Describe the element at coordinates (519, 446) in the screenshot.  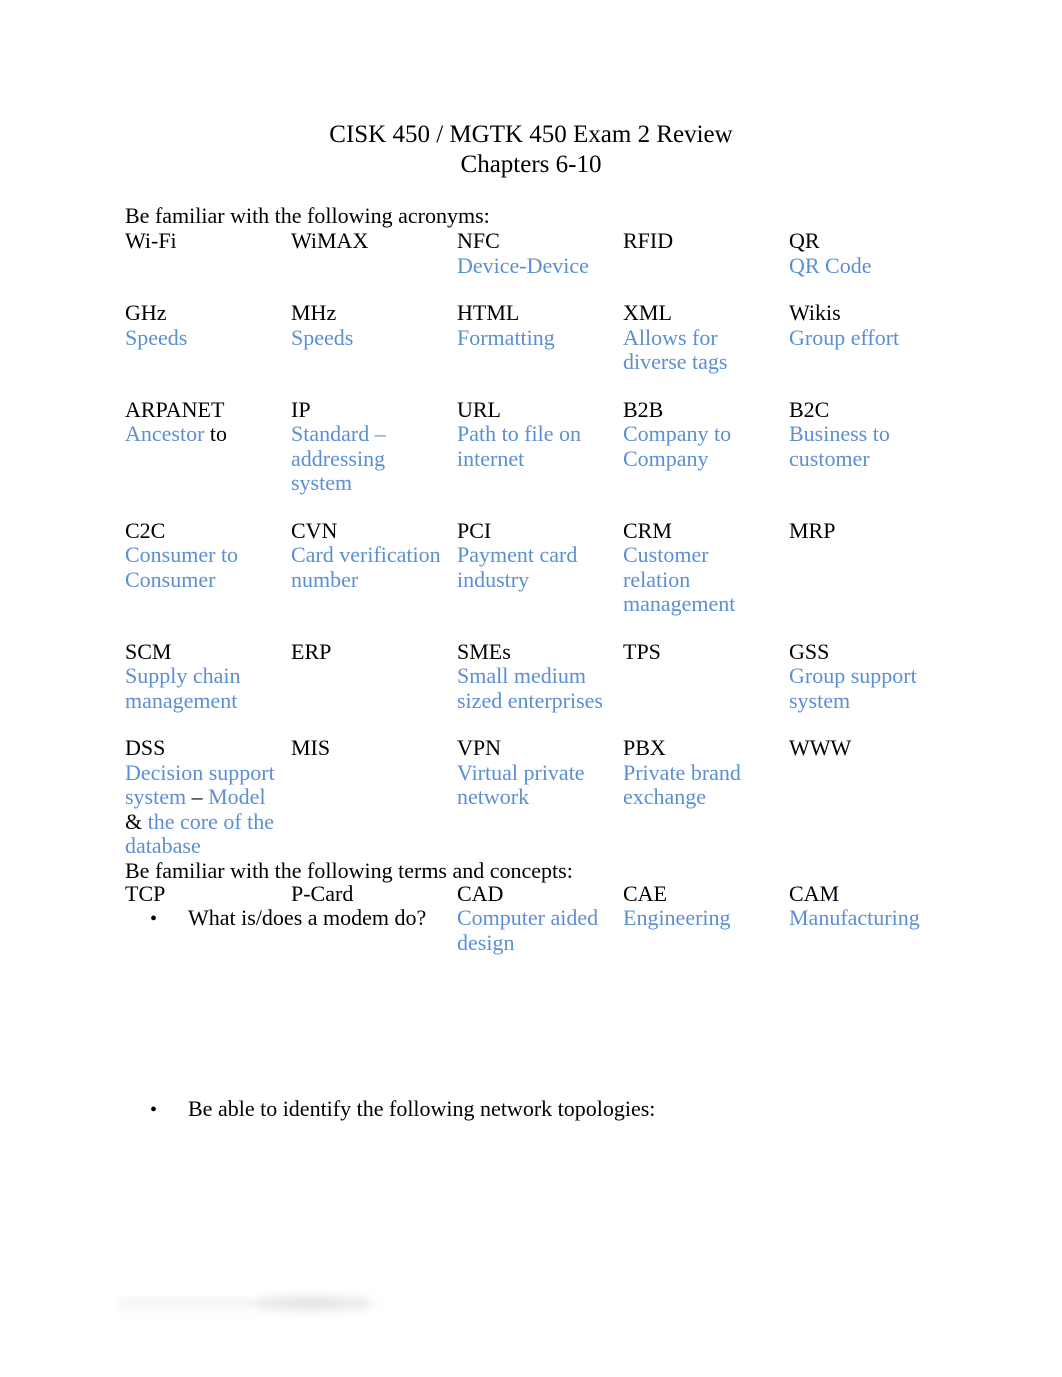
I see `acronym-definition: Path to file on internet` at that location.